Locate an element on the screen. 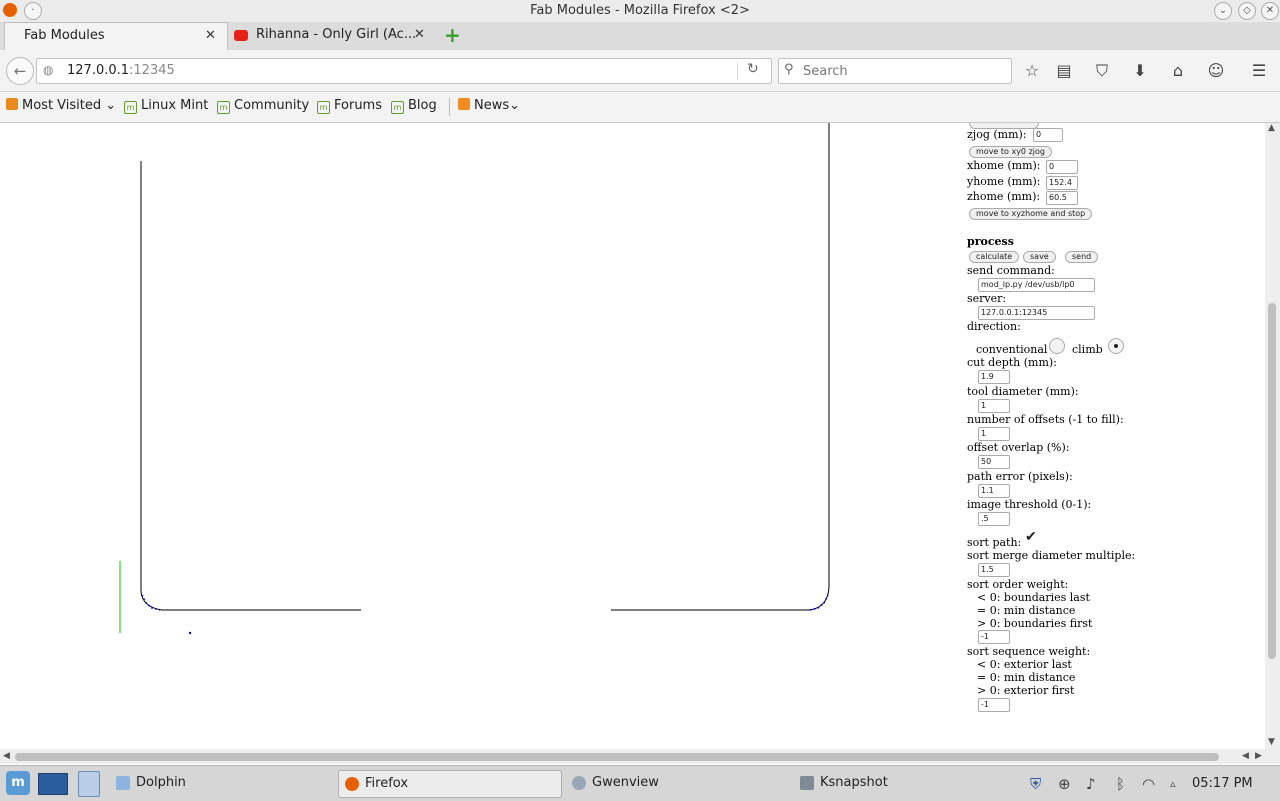 The width and height of the screenshot is (1280, 801). xhome-label: xhome (mm): is located at coordinates (1004, 165).